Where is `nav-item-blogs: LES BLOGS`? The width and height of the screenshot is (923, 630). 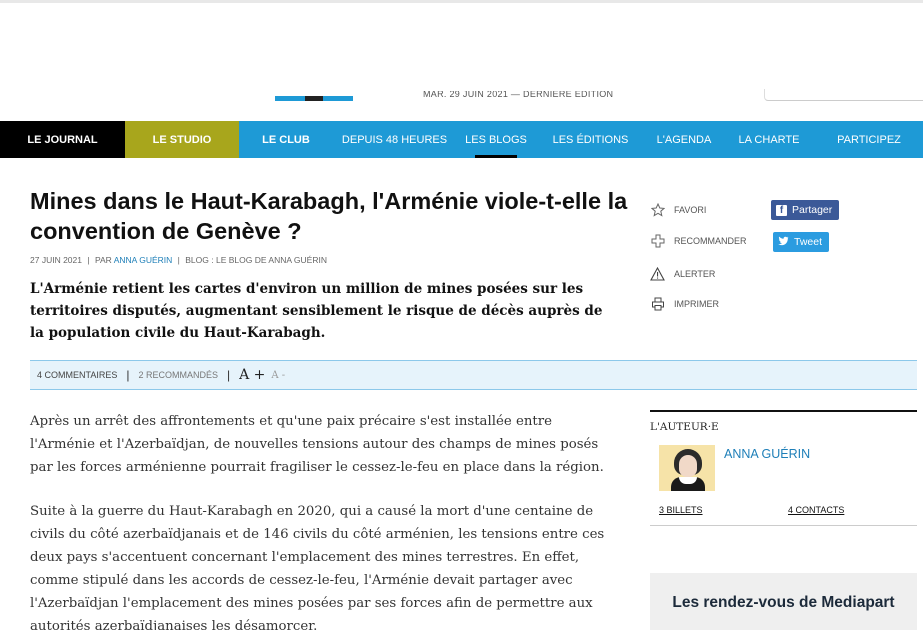
nav-item-blogs: LES BLOGS is located at coordinates (496, 139).